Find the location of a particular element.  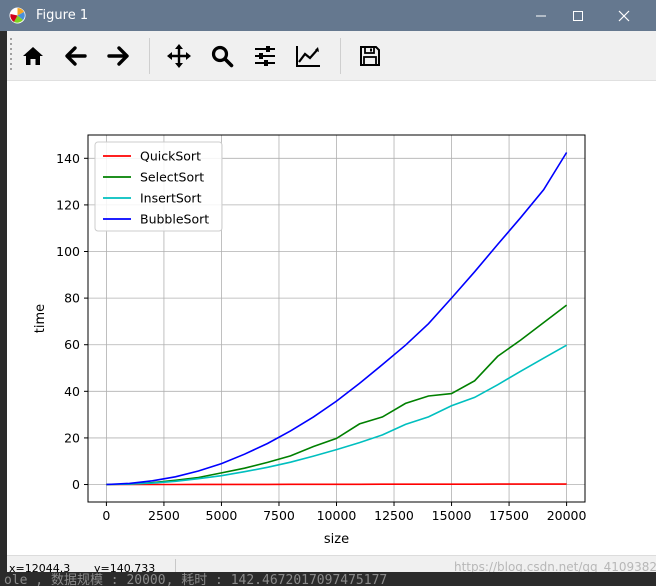

legend-label: SelectSort is located at coordinates (172, 177).